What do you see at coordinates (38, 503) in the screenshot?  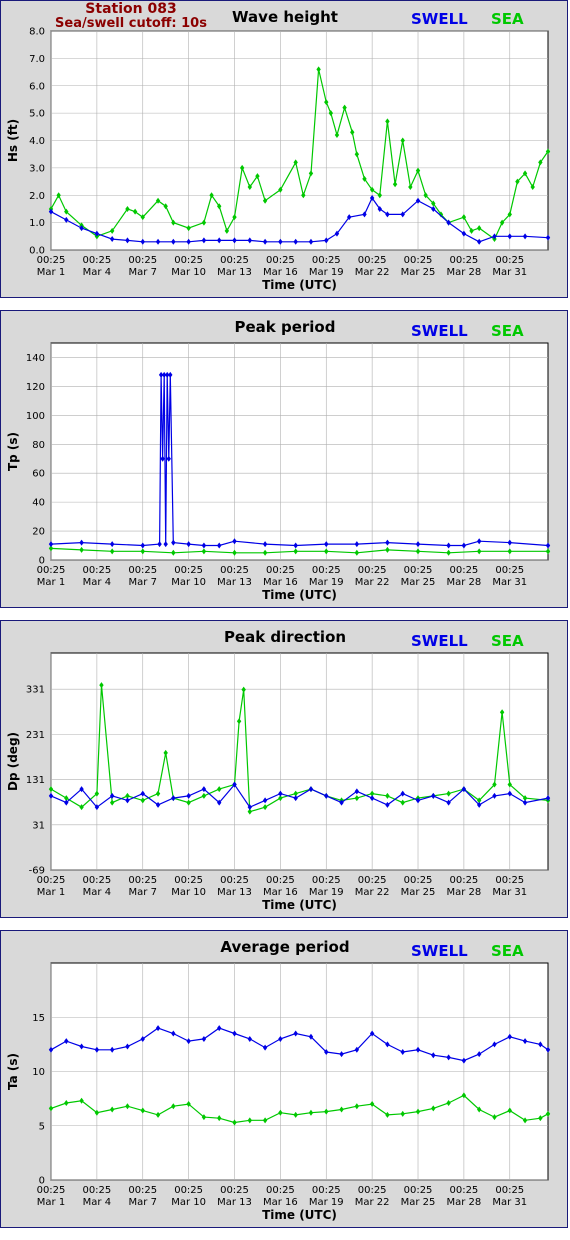 I see `y-tick-label: 40` at bounding box center [38, 503].